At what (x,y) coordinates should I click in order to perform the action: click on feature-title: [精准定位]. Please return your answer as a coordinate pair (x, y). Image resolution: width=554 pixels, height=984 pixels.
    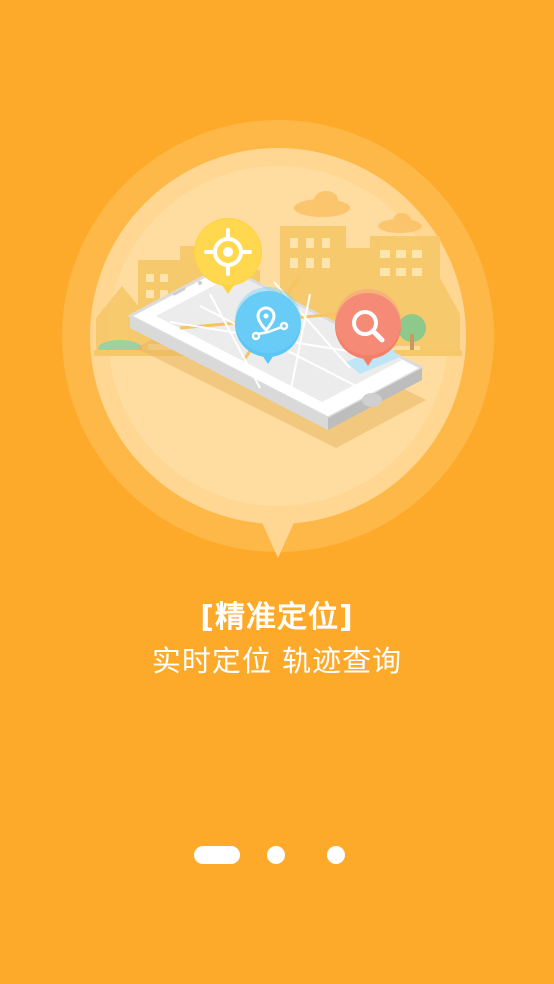
    Looking at the image, I should click on (277, 617).